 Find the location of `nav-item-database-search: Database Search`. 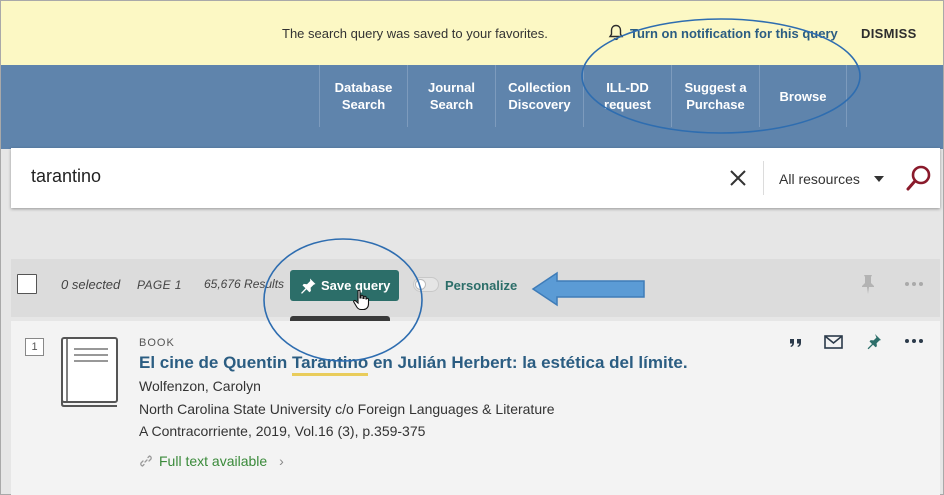

nav-item-database-search: Database Search is located at coordinates (363, 96).